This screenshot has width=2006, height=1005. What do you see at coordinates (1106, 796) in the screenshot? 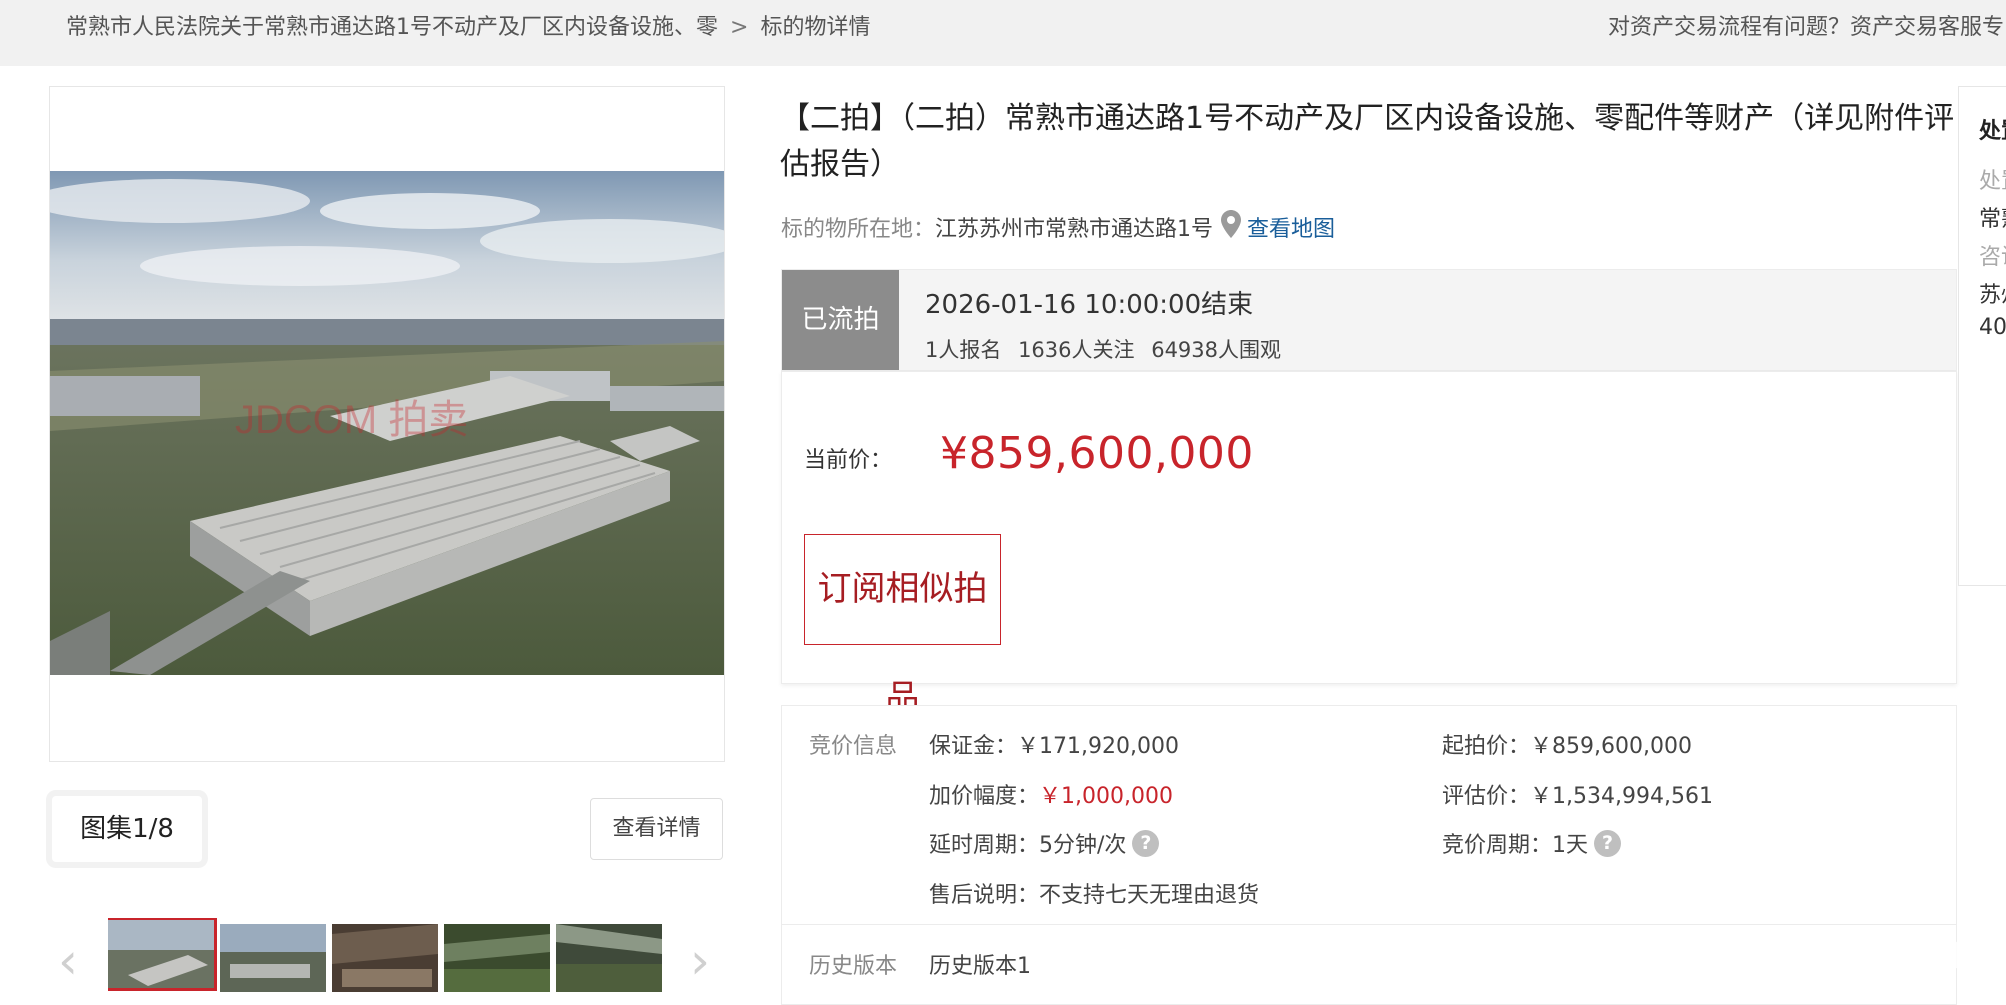
I see `bid-increment-value: ￥1,000,000` at bounding box center [1106, 796].